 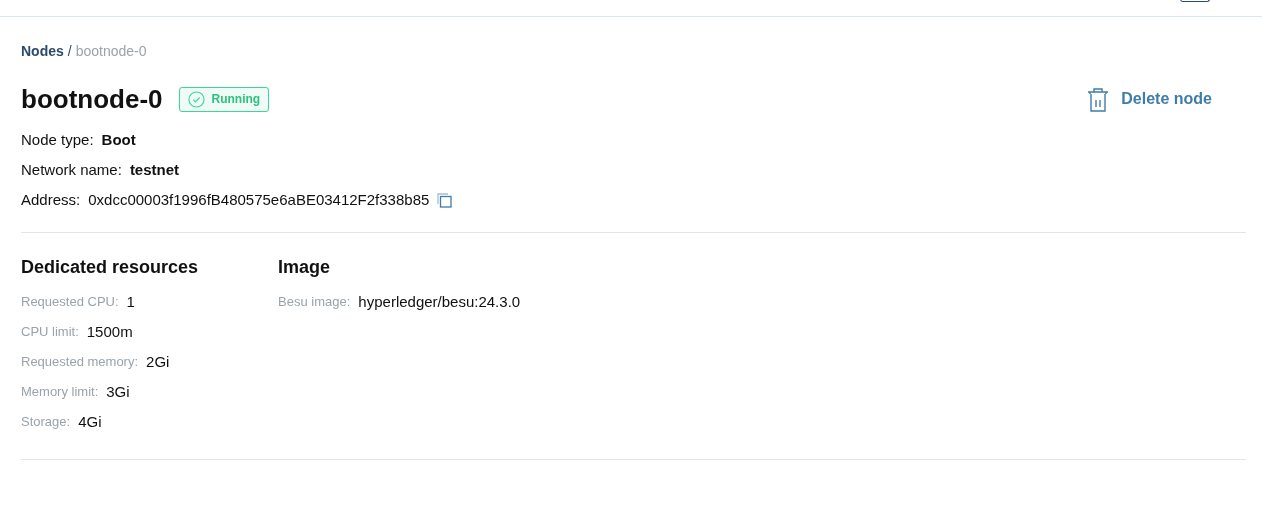 What do you see at coordinates (70, 302) in the screenshot?
I see `resource-label: Requested CPU:` at bounding box center [70, 302].